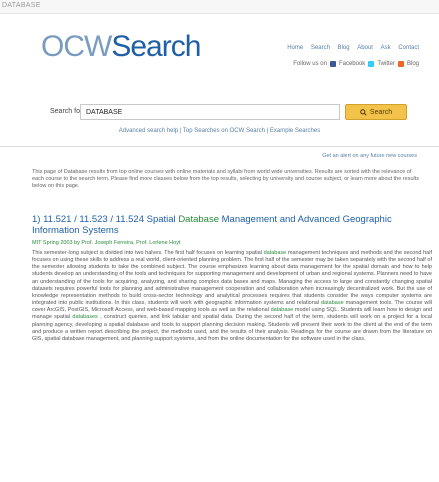 The height and width of the screenshot is (482, 439). What do you see at coordinates (224, 131) in the screenshot?
I see `top-searches-link: Top Searches on OCW Search` at bounding box center [224, 131].